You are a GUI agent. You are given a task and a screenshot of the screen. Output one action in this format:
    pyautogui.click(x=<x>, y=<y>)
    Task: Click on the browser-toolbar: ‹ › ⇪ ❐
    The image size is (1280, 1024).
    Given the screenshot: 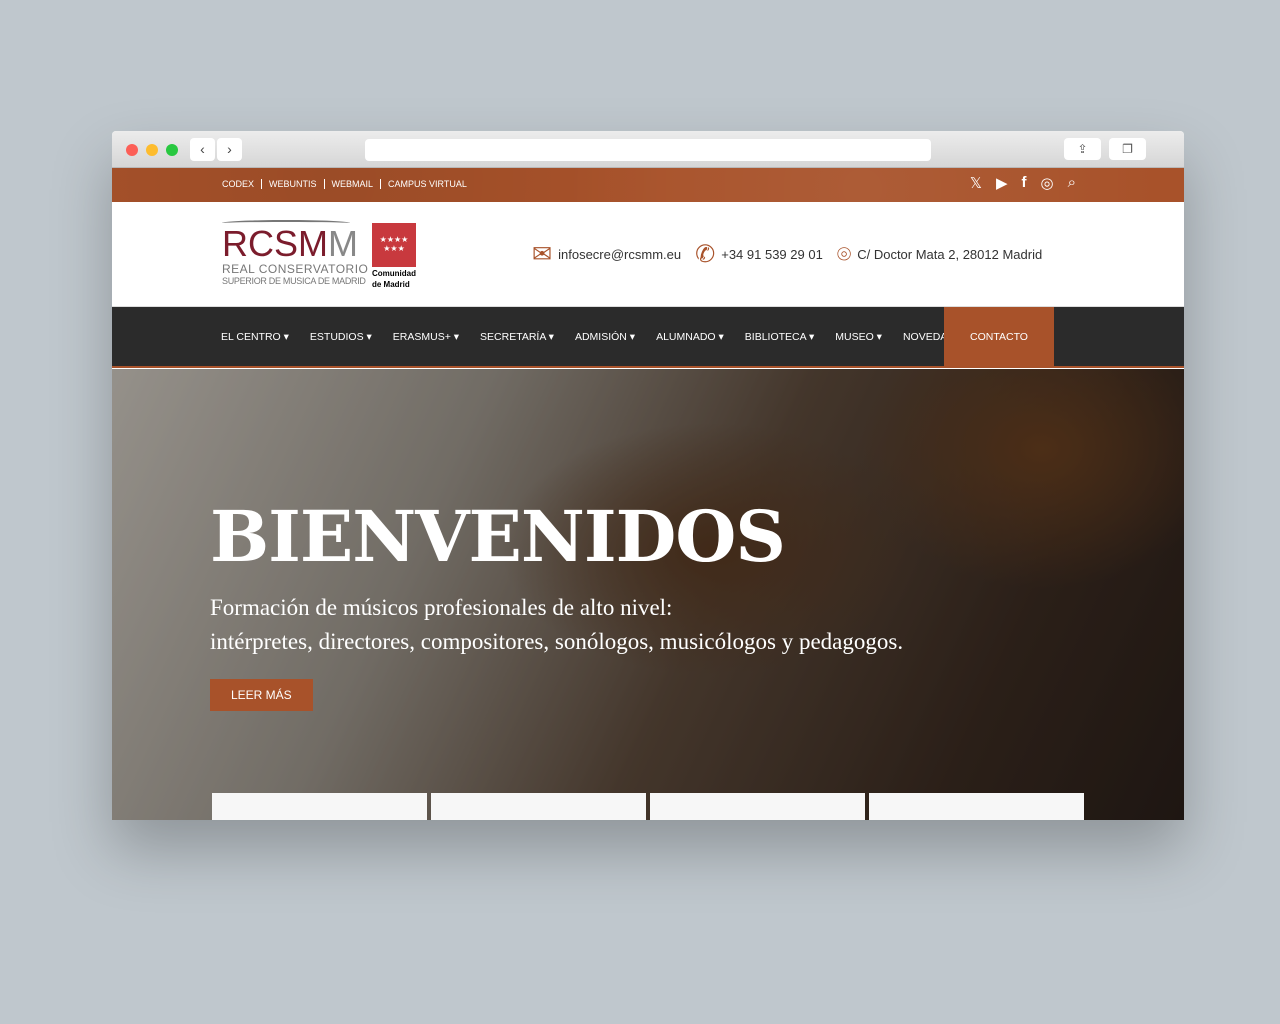 What is the action you would take?
    pyautogui.click(x=648, y=149)
    